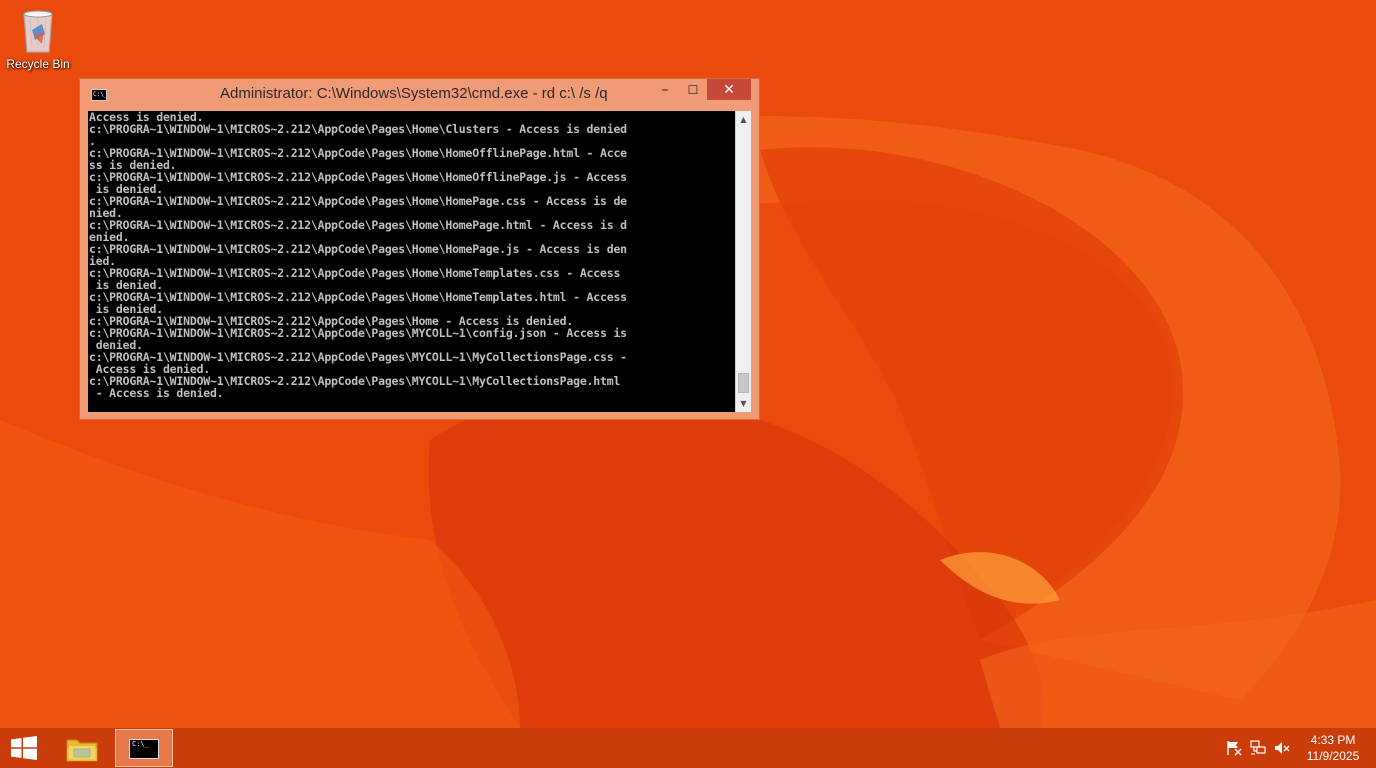 The width and height of the screenshot is (1376, 768). Describe the element at coordinates (156, 393) in the screenshot. I see `console-line: - Access is denied.` at that location.